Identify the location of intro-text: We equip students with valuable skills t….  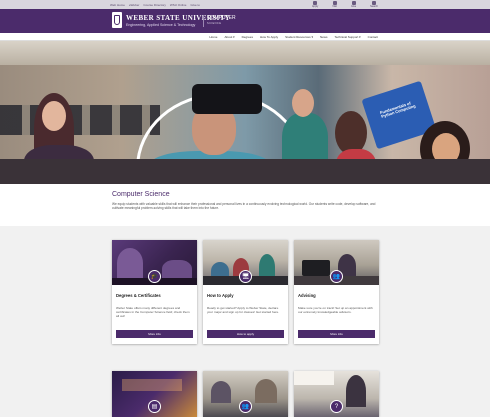
(244, 206).